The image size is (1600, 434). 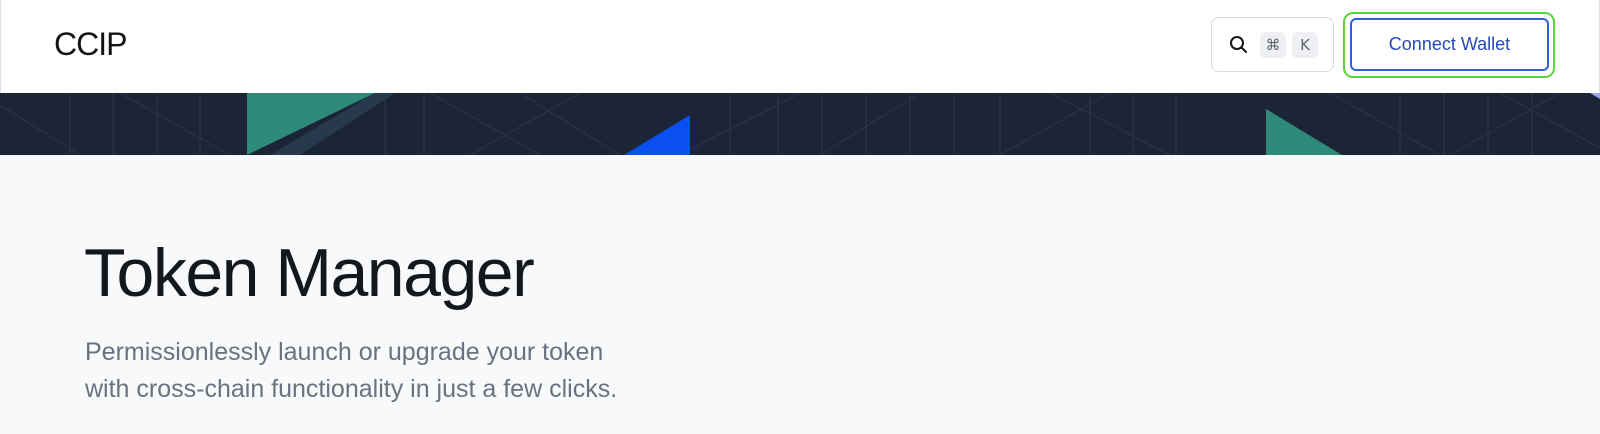 What do you see at coordinates (90, 44) in the screenshot?
I see `ccip-logo: CCIP` at bounding box center [90, 44].